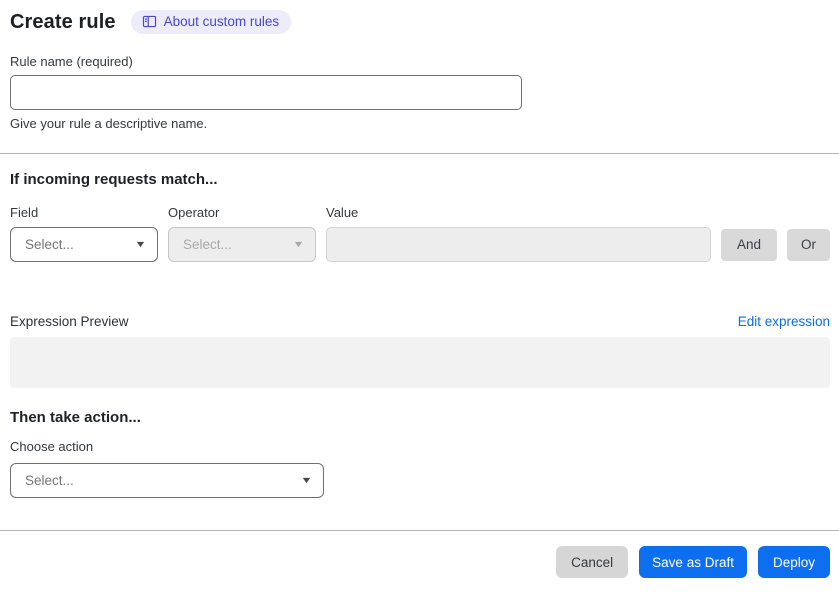 The width and height of the screenshot is (839, 597). What do you see at coordinates (149, 21) in the screenshot?
I see `book-icon` at bounding box center [149, 21].